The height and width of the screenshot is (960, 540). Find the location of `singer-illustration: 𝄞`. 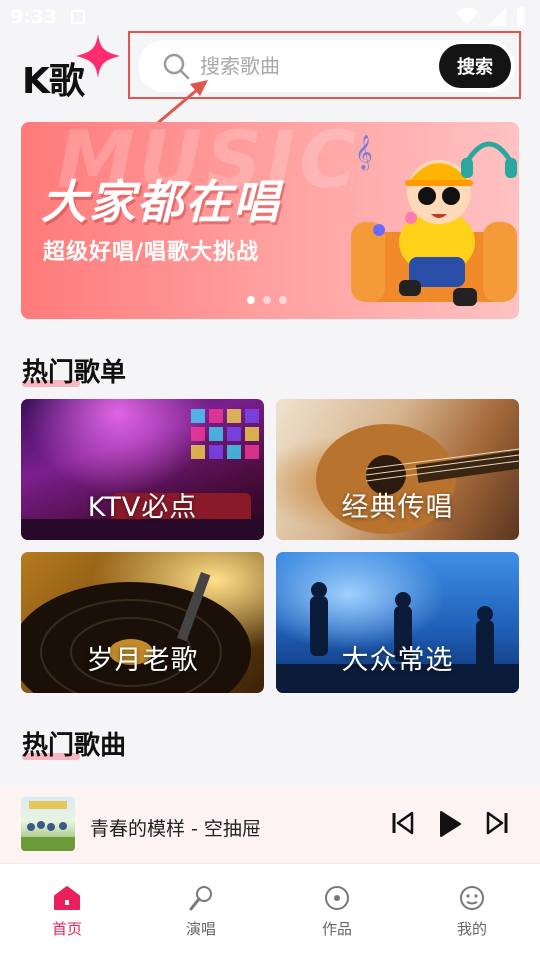

singer-illustration: 𝄞 is located at coordinates (434, 220).